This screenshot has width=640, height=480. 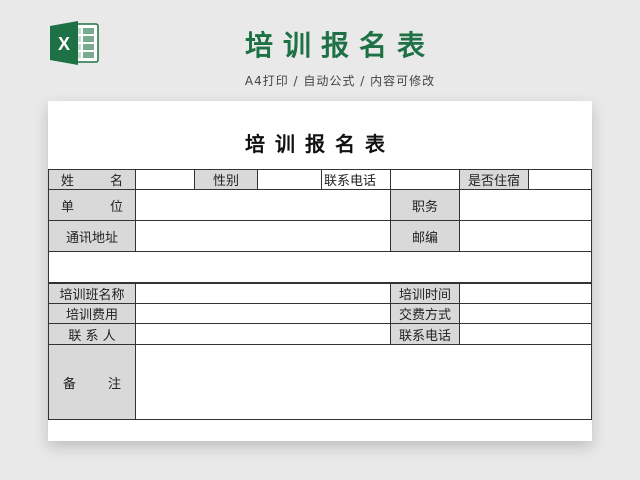 What do you see at coordinates (494, 179) in the screenshot?
I see `label-lodging: 是否住宿` at bounding box center [494, 179].